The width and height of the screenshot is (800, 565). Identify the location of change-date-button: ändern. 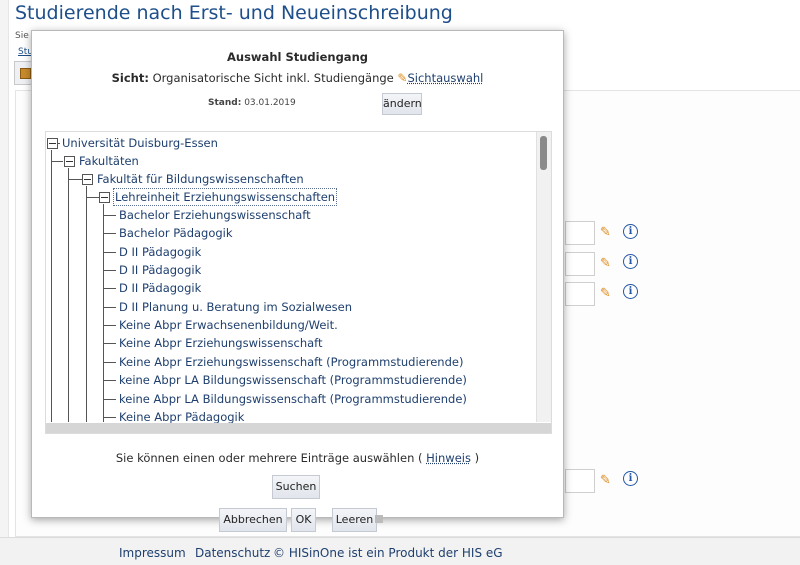
(402, 104).